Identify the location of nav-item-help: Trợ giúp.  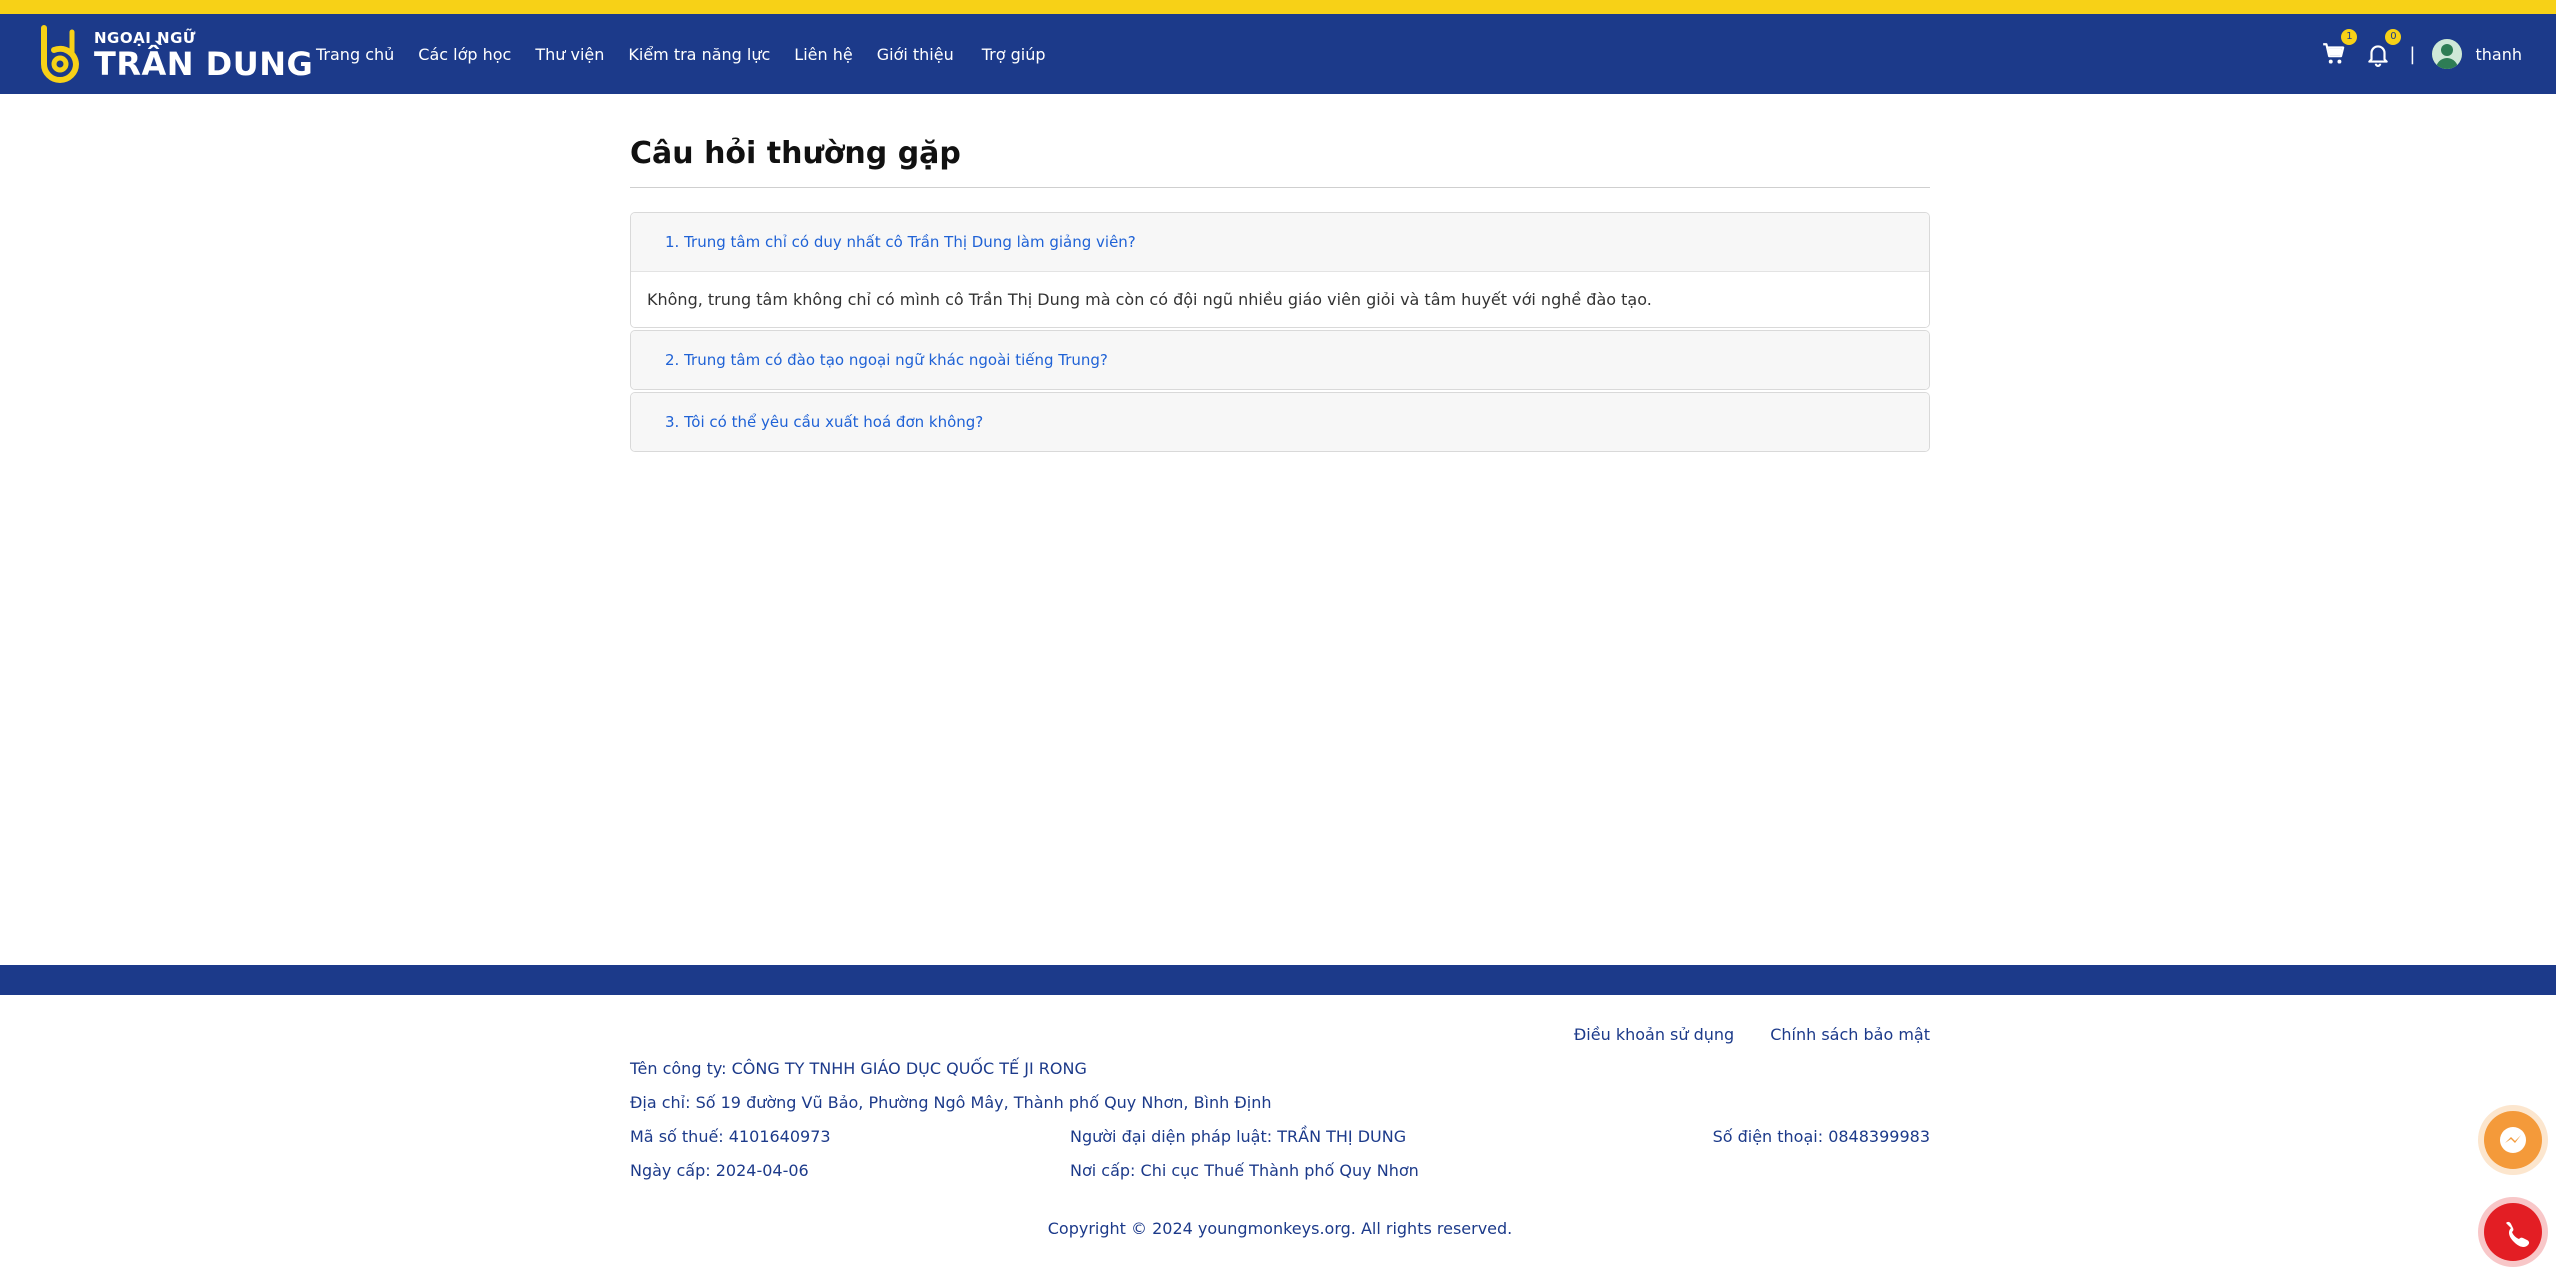
(1014, 54).